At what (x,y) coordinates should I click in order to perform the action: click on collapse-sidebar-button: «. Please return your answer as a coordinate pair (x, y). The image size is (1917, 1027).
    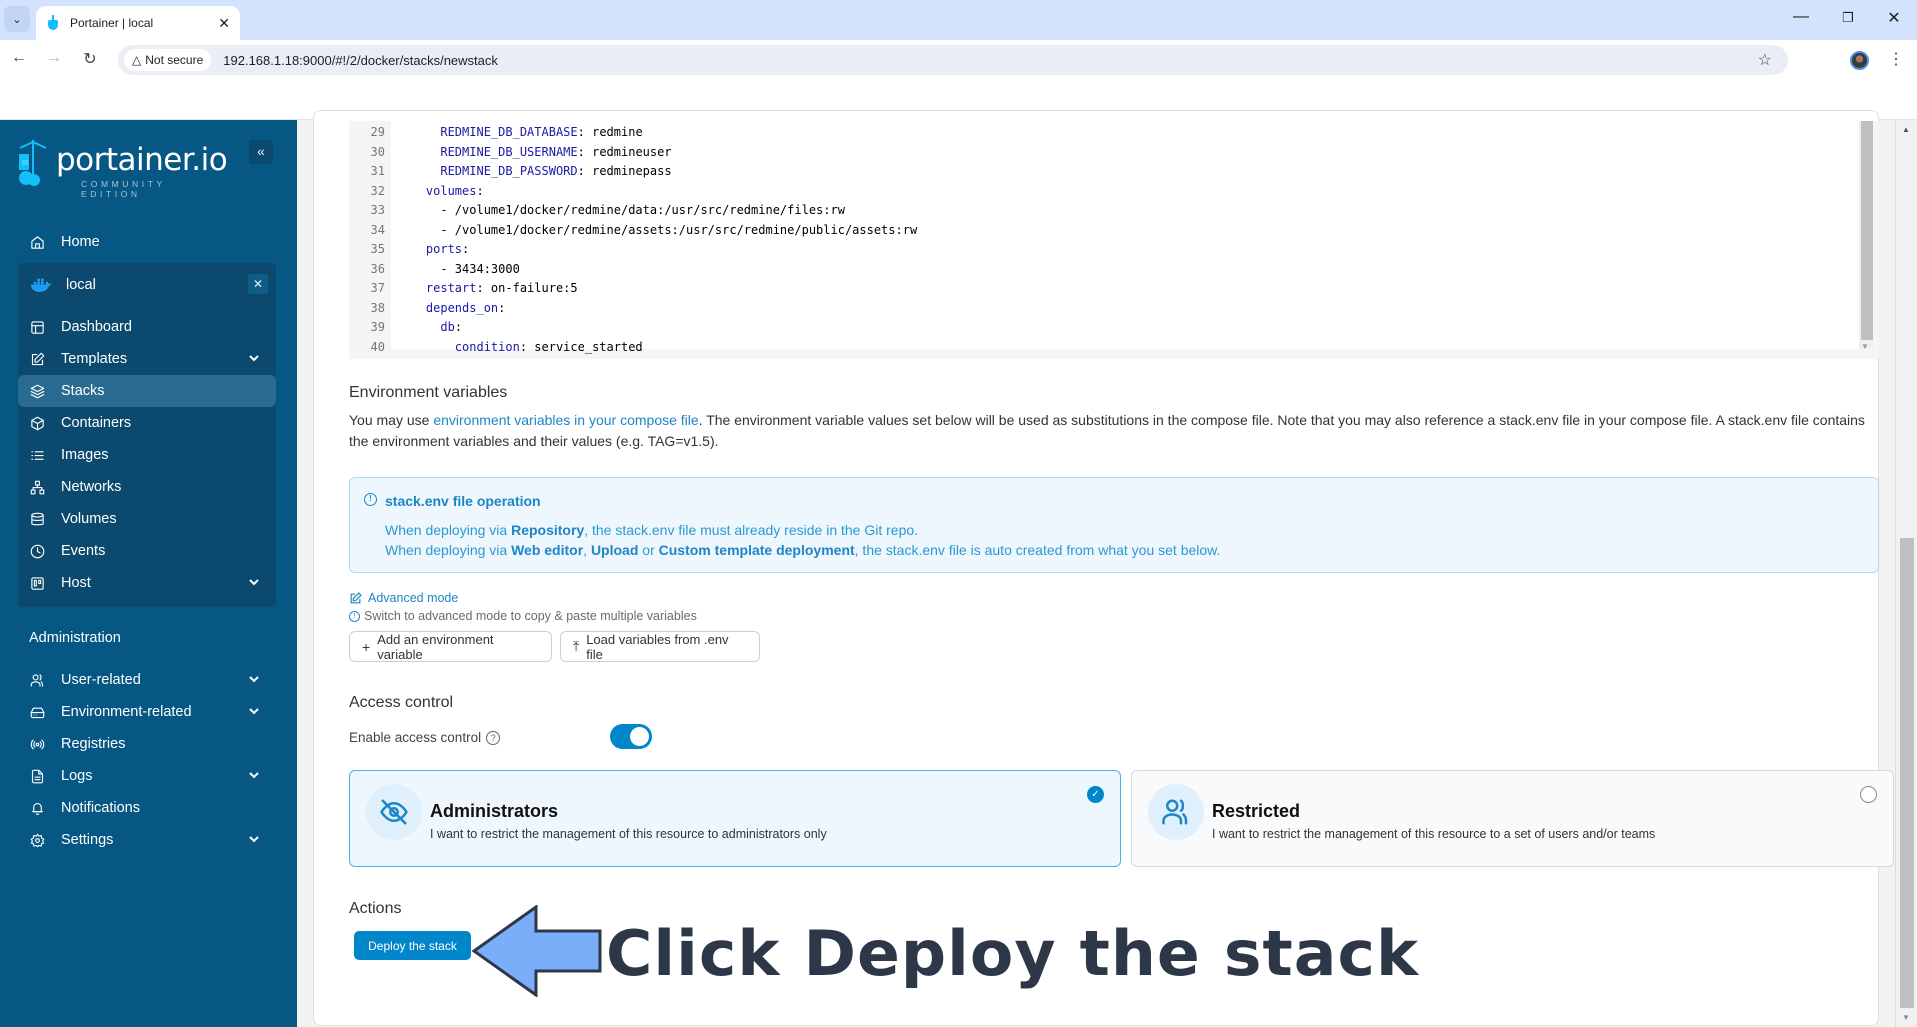
    Looking at the image, I should click on (261, 152).